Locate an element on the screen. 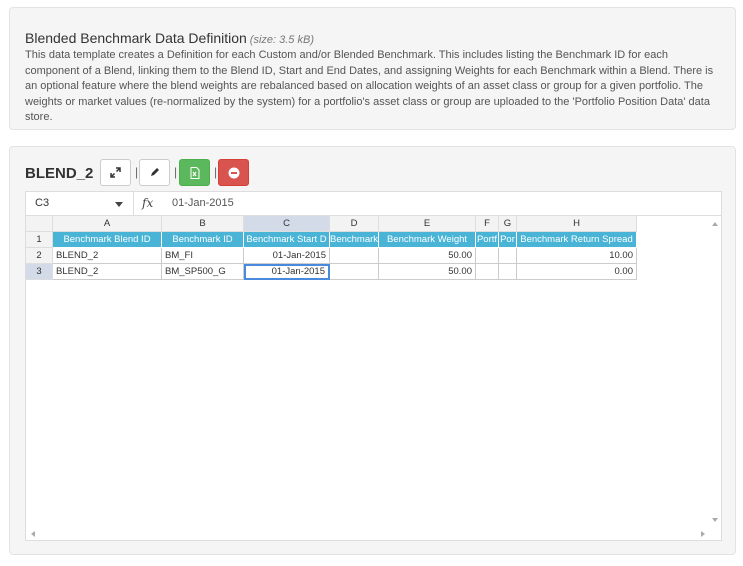 The width and height of the screenshot is (743, 566). function-icon: fx is located at coordinates (148, 203).